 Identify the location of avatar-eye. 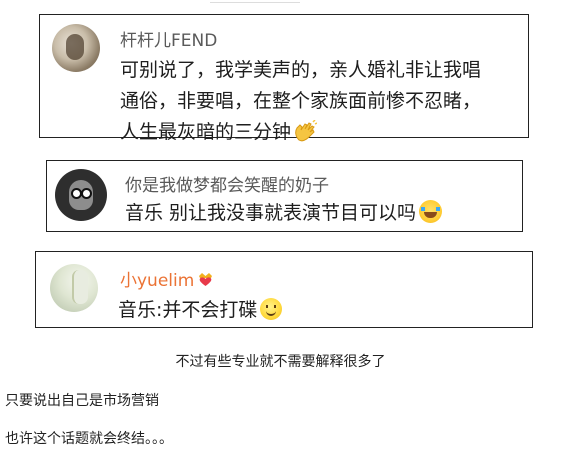
(86, 193).